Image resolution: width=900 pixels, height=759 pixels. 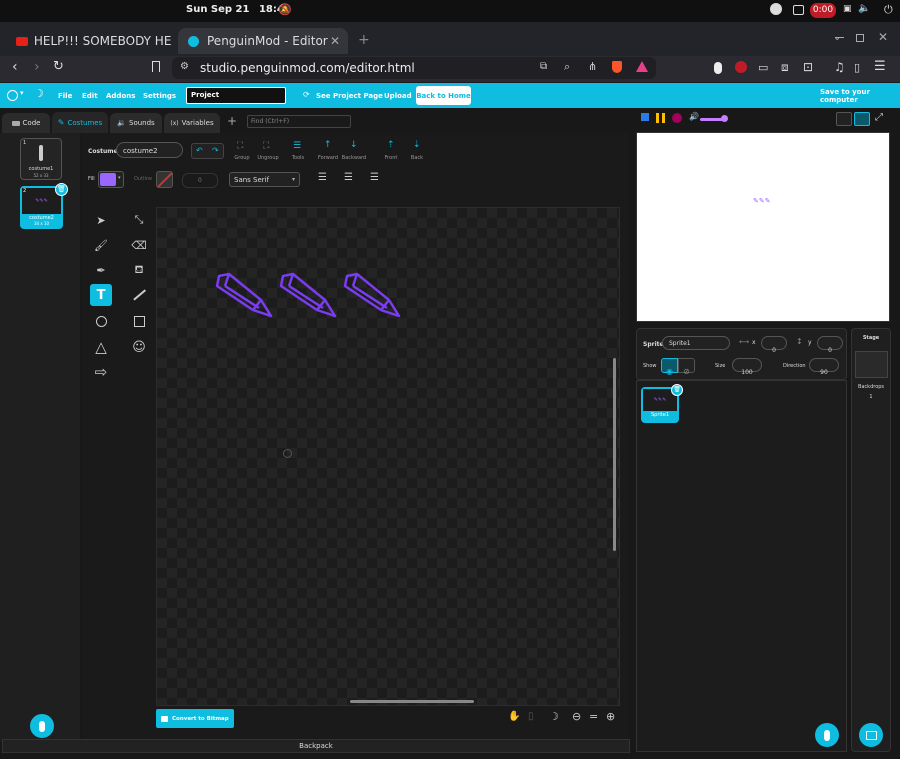 I want to click on tab-code: Code, so click(x=26, y=123).